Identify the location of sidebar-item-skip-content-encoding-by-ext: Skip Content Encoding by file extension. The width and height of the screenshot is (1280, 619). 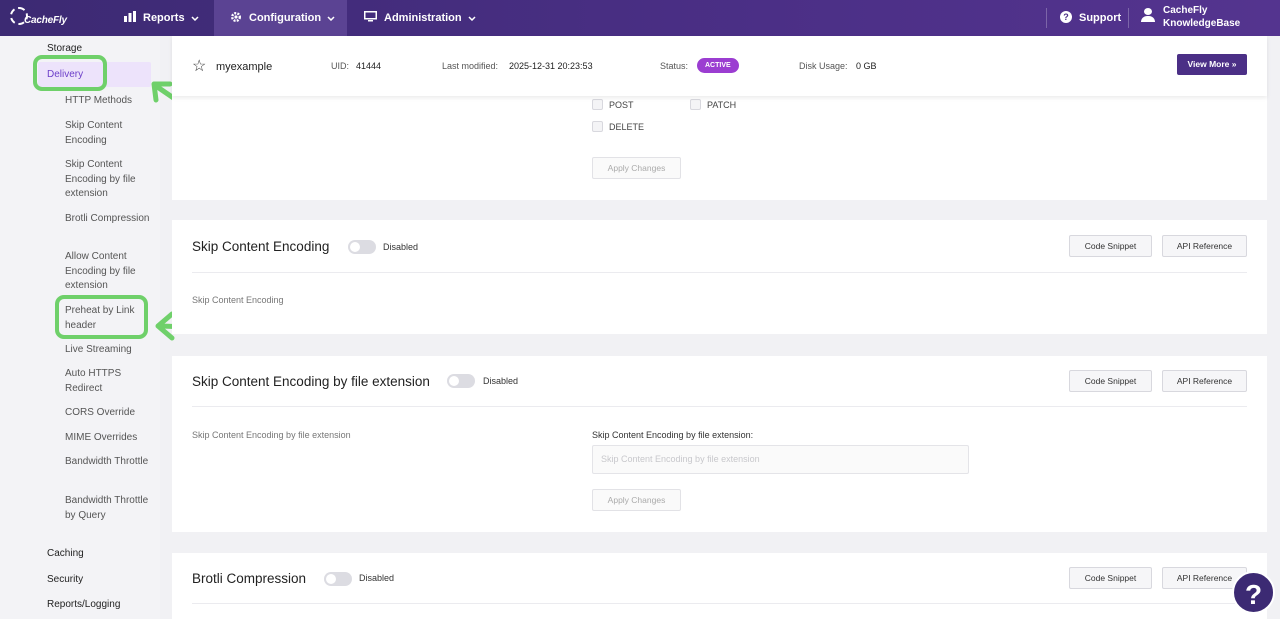
(107, 180).